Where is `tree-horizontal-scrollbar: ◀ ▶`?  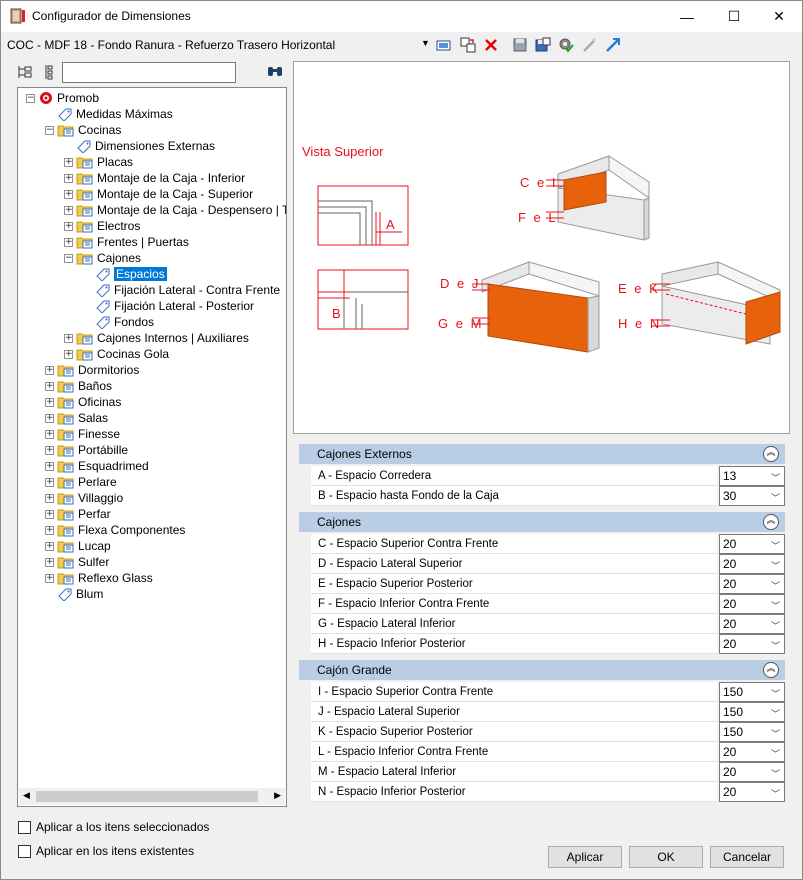 tree-horizontal-scrollbar: ◀ ▶ is located at coordinates (152, 796).